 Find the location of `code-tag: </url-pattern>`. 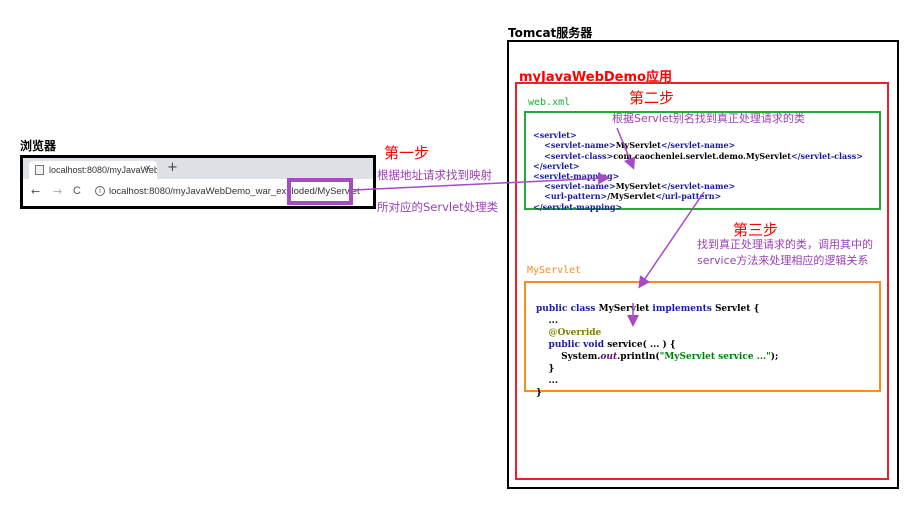

code-tag: </url-pattern> is located at coordinates (688, 196).